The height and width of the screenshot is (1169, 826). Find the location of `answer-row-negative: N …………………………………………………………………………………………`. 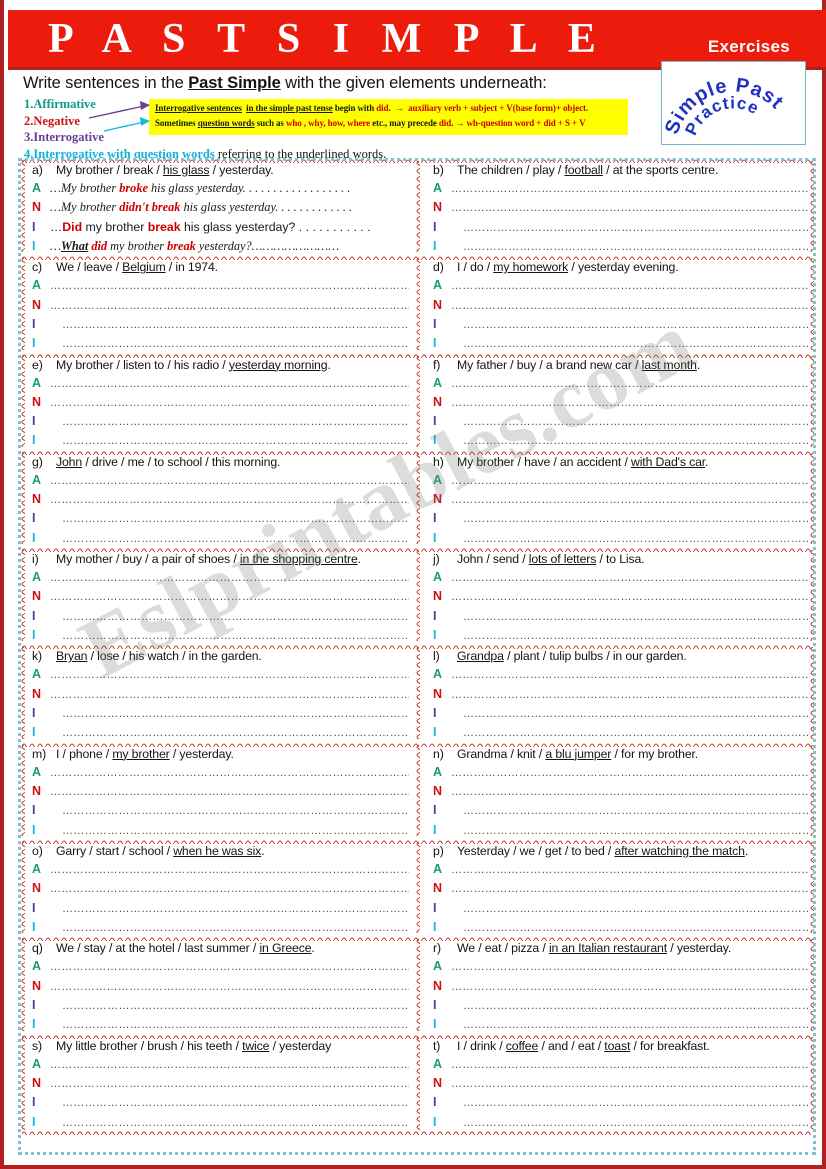

answer-row-negative: N ………………………………………………………………………………………… is located at coordinates (620, 596).